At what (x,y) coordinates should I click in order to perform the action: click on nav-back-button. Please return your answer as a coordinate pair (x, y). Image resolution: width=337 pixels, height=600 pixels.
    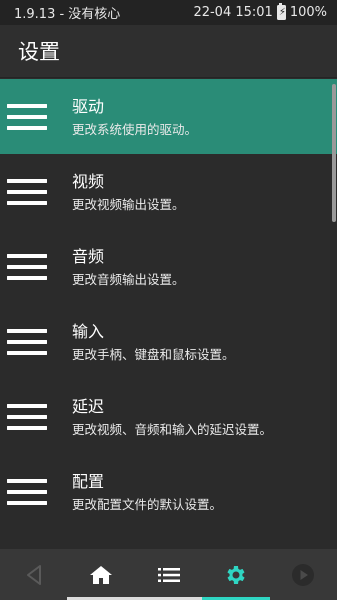
    Looking at the image, I should click on (33, 574).